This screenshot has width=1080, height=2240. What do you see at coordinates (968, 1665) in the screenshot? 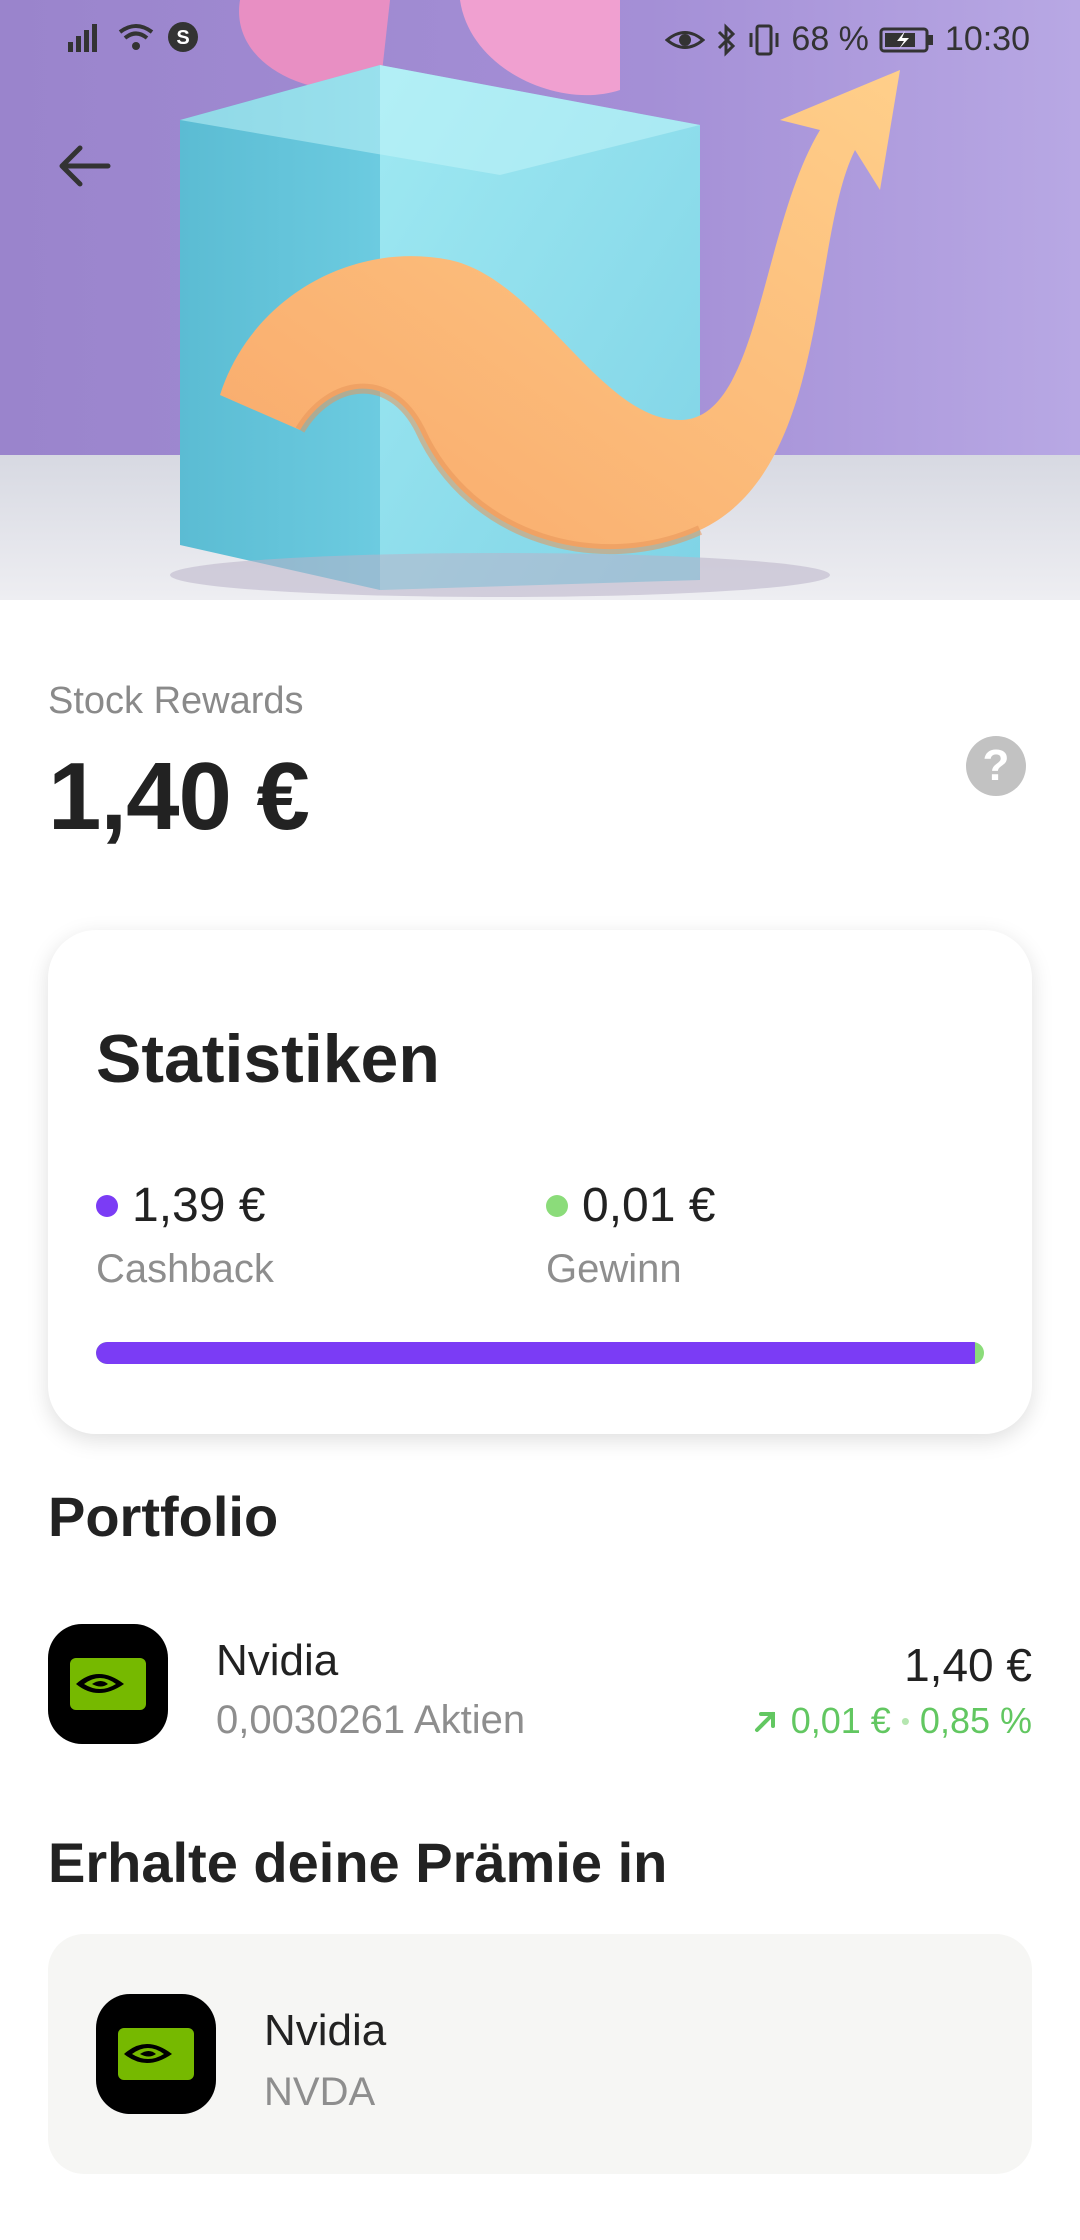
I see `portfolio-item-value: 1,40 €` at bounding box center [968, 1665].